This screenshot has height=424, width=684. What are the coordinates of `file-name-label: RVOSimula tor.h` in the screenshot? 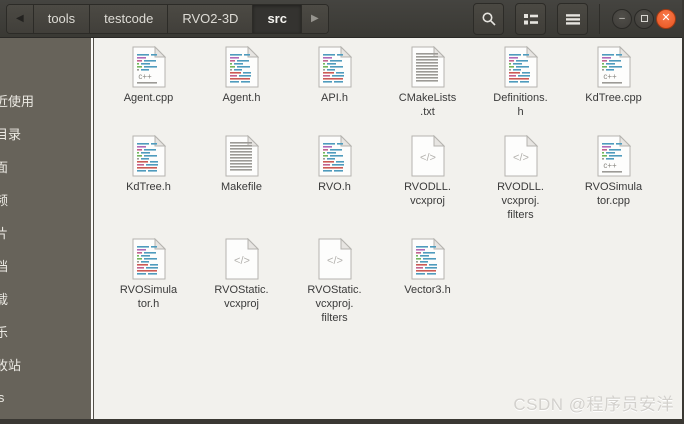 It's located at (148, 297).